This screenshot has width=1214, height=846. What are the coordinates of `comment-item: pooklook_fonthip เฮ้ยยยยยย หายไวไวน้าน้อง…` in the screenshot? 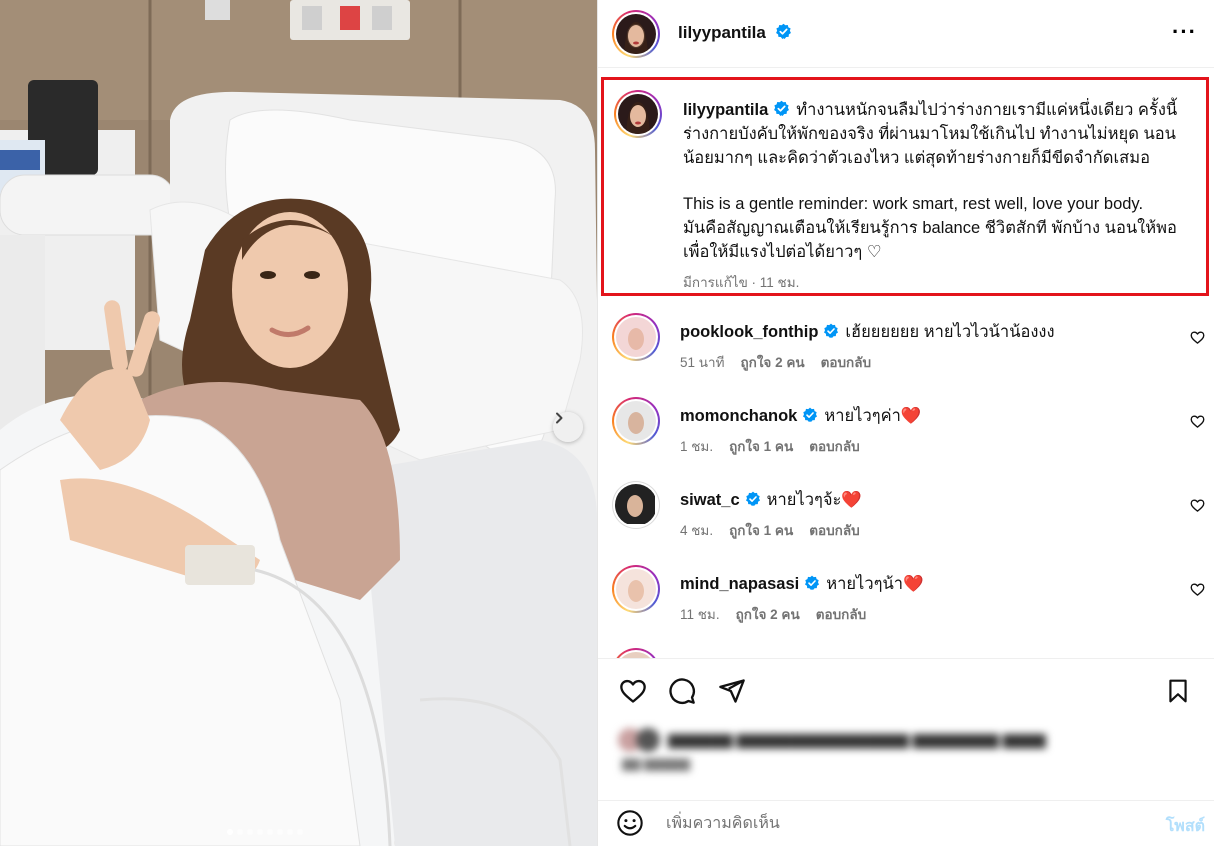 It's located at (906, 355).